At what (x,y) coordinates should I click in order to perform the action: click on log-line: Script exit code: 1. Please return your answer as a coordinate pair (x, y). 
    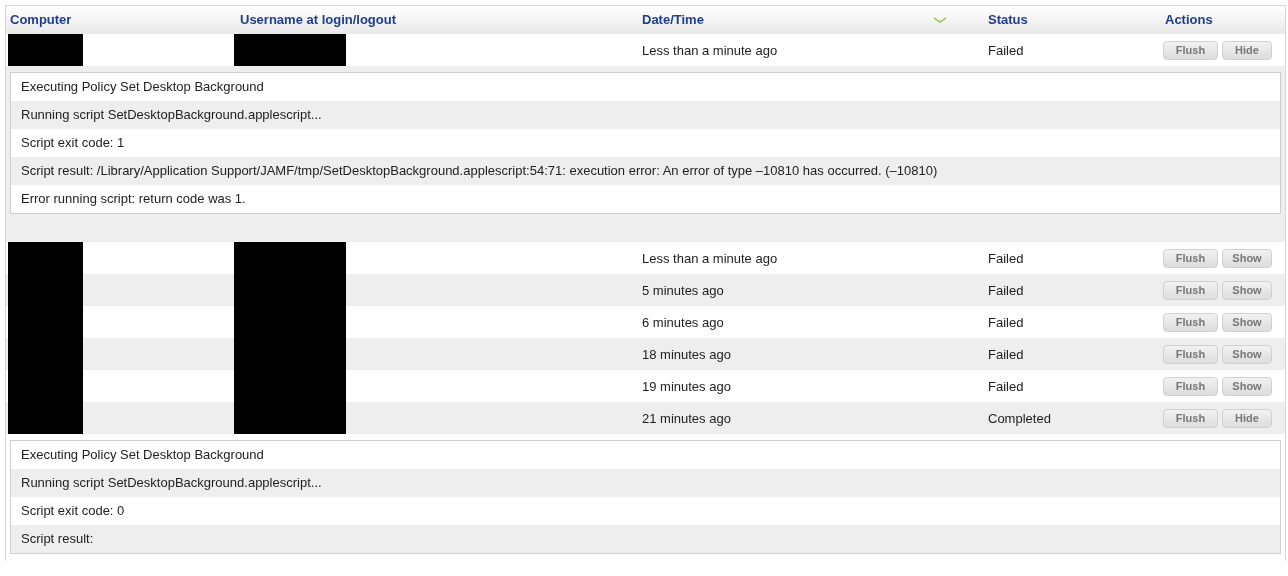
    Looking at the image, I should click on (73, 143).